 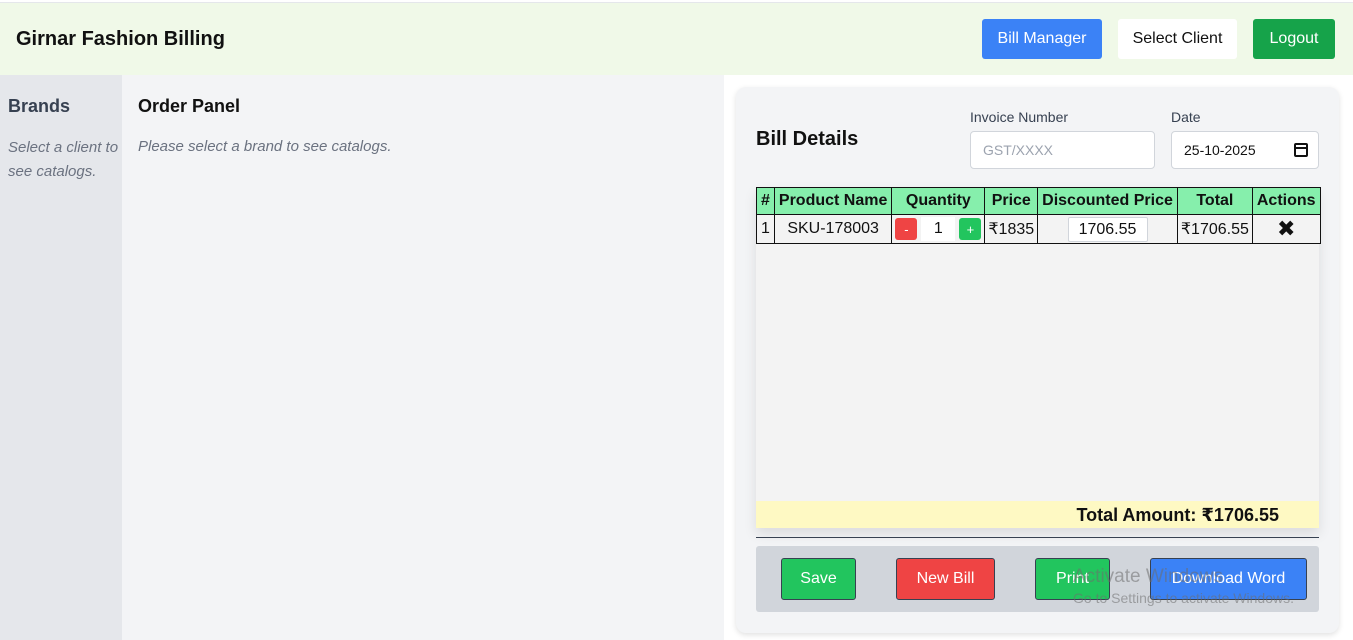 What do you see at coordinates (807, 139) in the screenshot?
I see `bill-title: Bill Details` at bounding box center [807, 139].